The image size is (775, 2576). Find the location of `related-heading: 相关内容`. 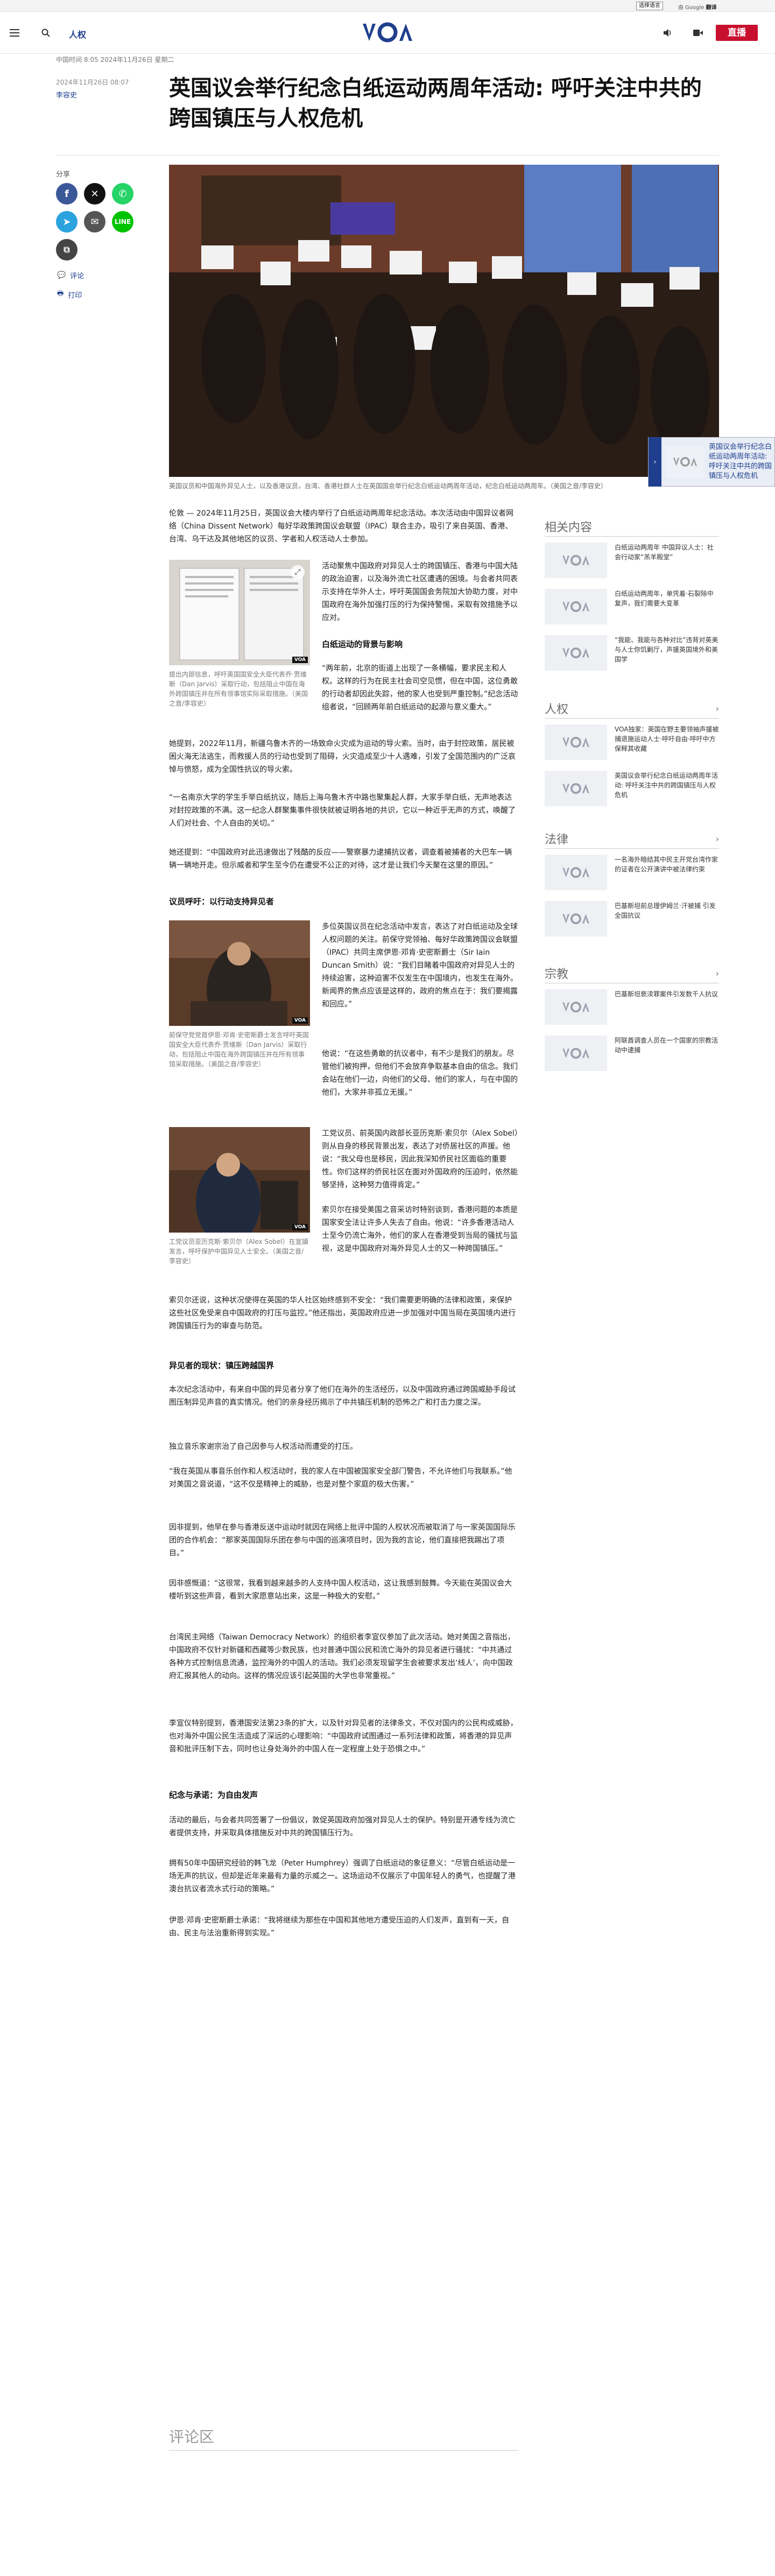

related-heading: 相关内容 is located at coordinates (632, 526).